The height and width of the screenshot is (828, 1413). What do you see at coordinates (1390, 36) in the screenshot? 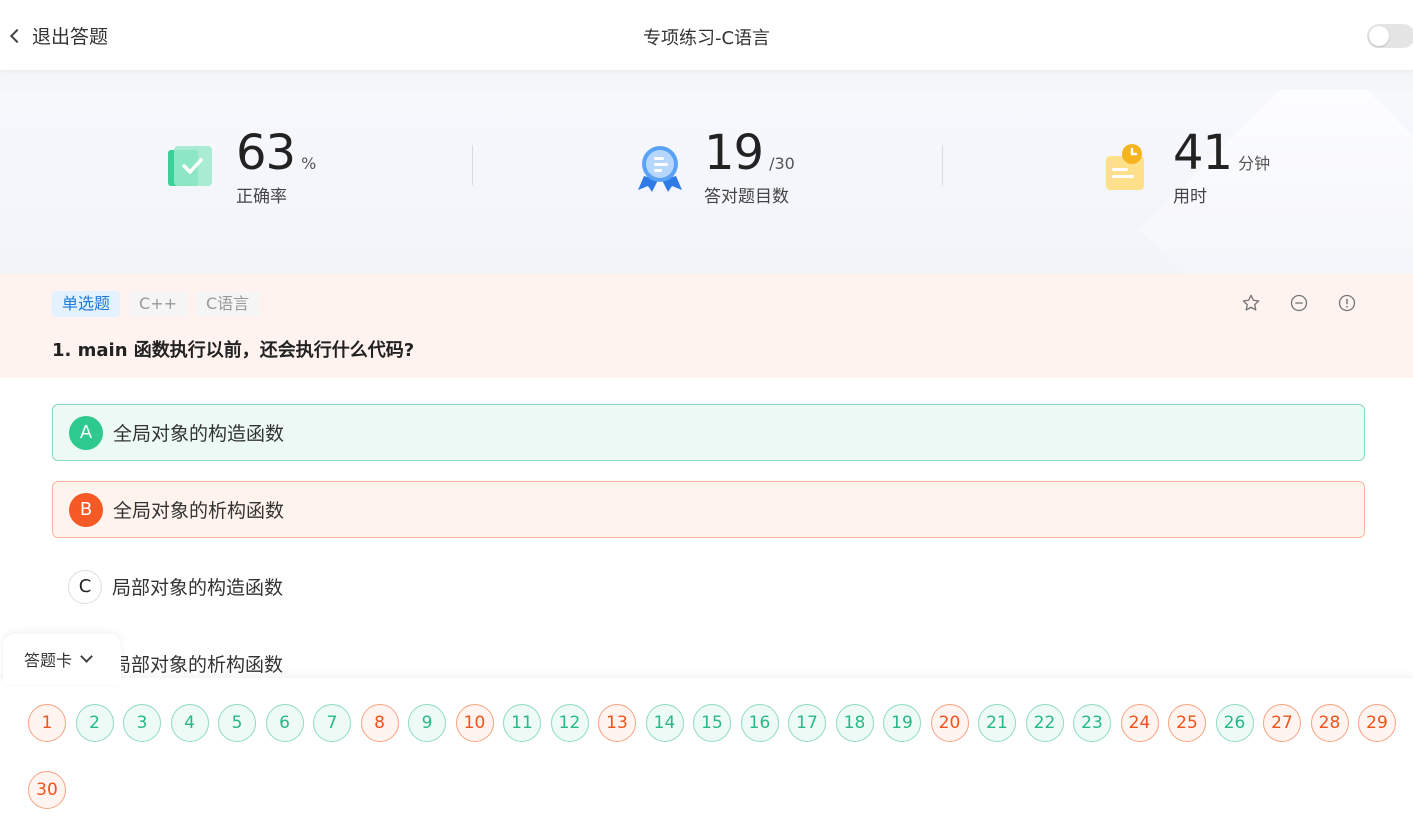
I see `mode-toggle` at bounding box center [1390, 36].